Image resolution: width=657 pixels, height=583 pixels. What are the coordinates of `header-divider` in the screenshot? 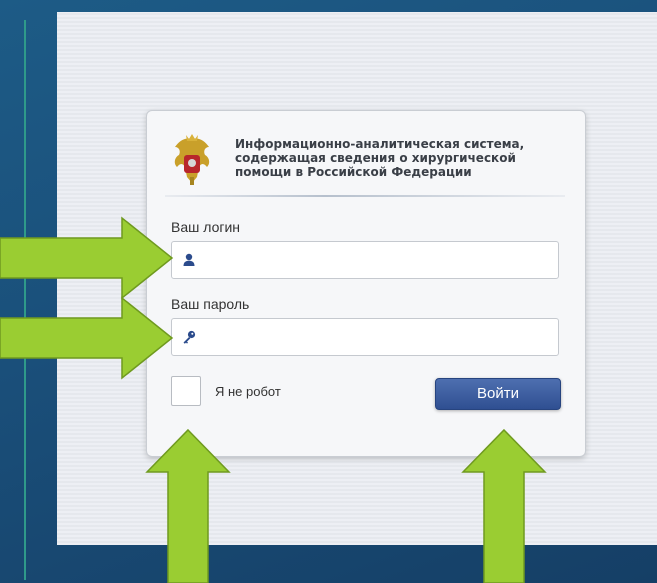 It's located at (365, 196).